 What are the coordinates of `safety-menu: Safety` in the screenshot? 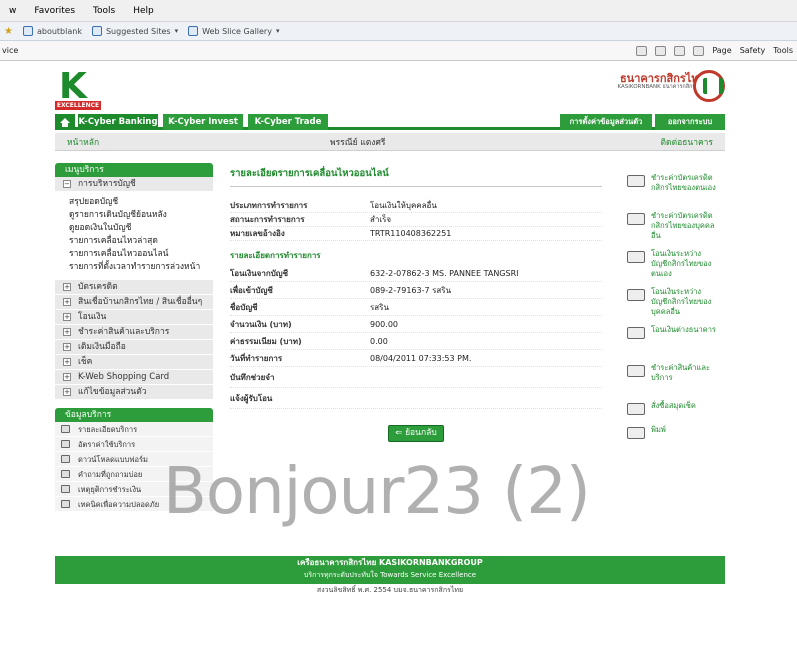 It's located at (753, 50).